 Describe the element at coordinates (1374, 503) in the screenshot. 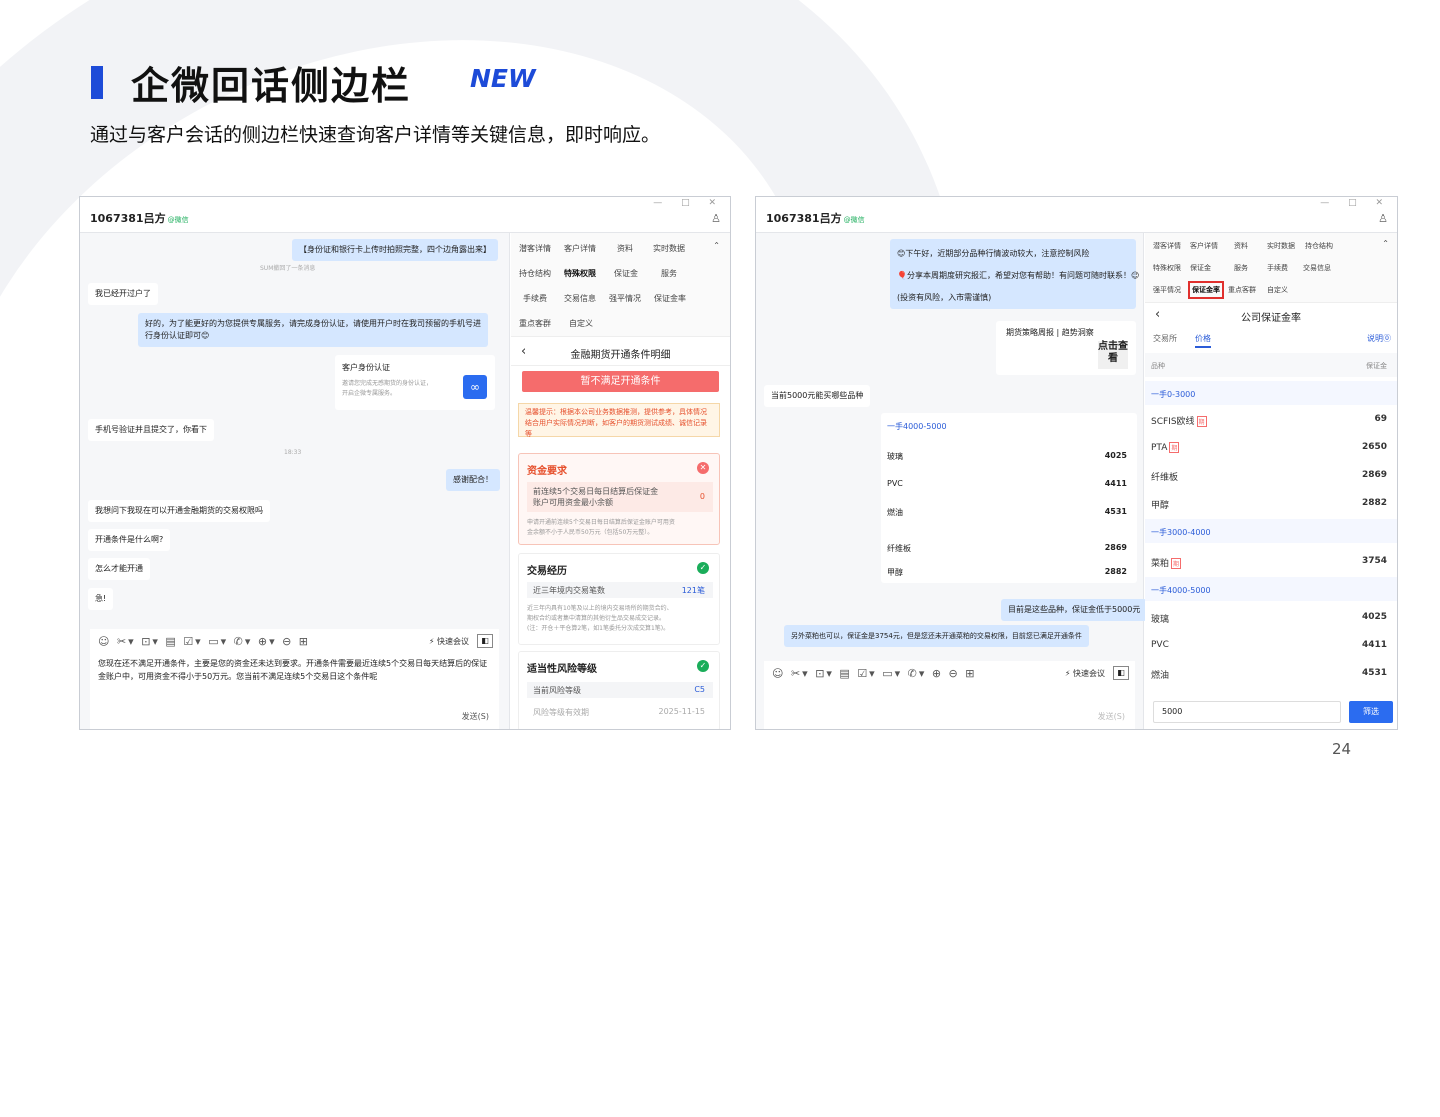

I see `item-value: 2882` at that location.